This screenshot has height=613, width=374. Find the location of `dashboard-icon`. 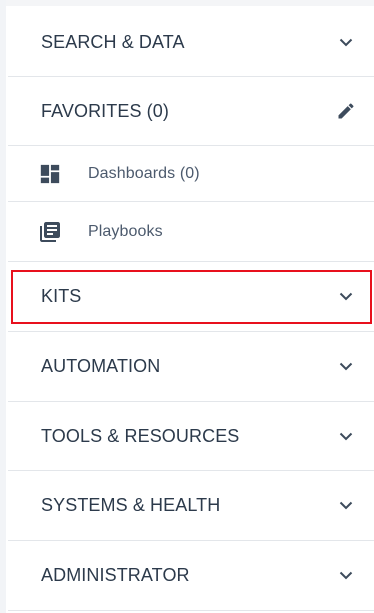

dashboard-icon is located at coordinates (50, 174).